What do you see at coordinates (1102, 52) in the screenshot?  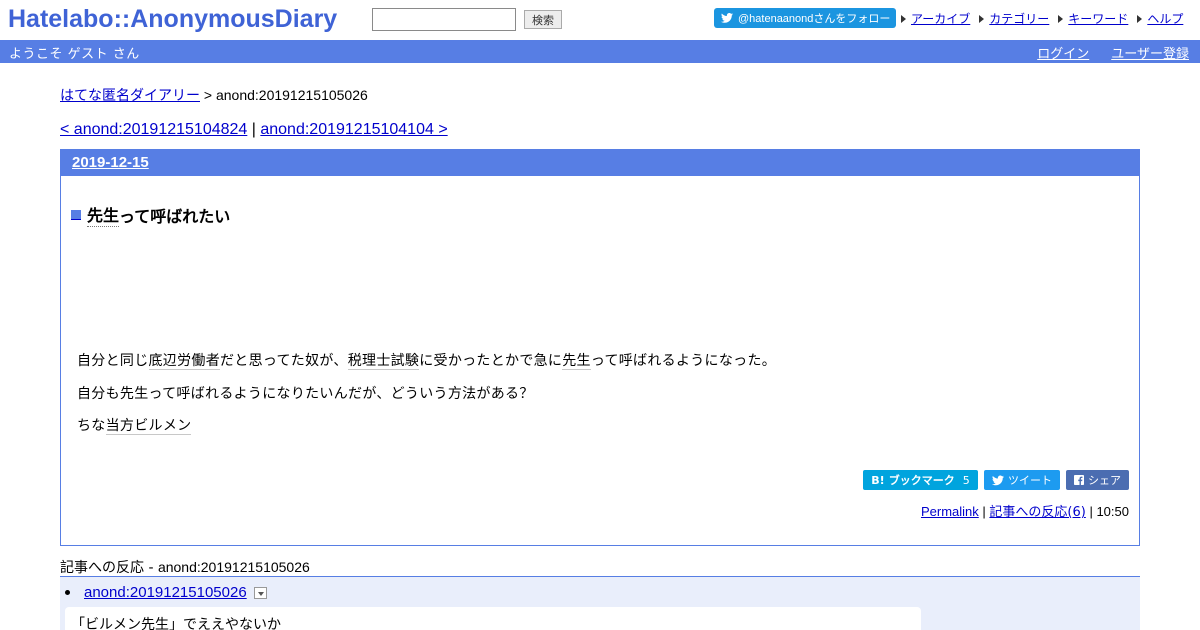 I see `account-links: ログイン ユーザー登録` at bounding box center [1102, 52].